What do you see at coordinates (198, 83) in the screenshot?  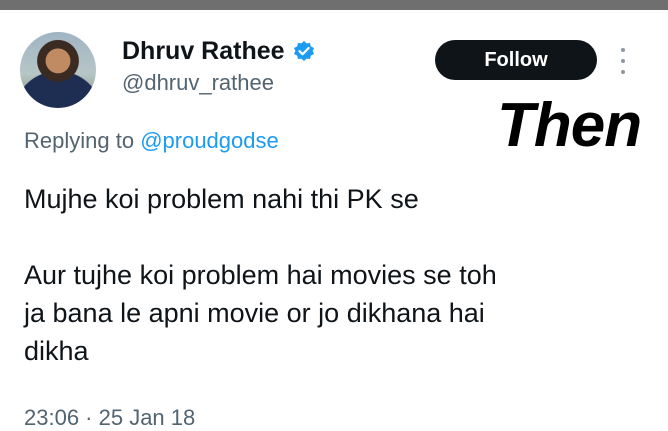 I see `author-handle: @dhruv_rathee` at bounding box center [198, 83].